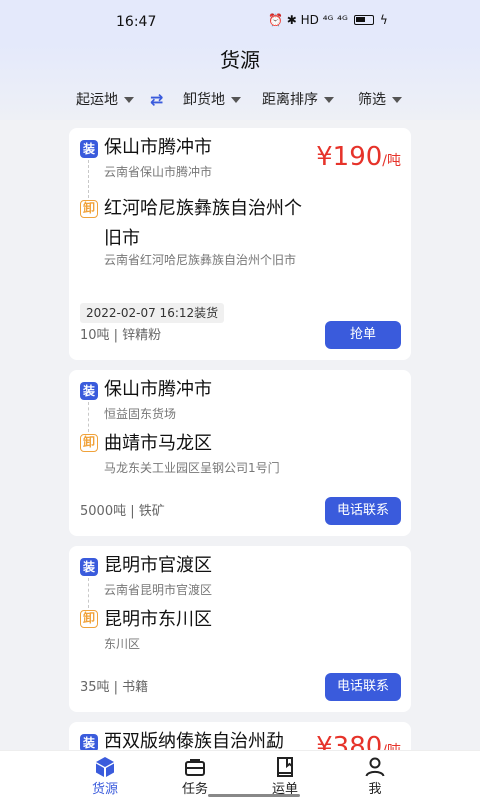 The height and width of the screenshot is (800, 480). Describe the element at coordinates (375, 767) in the screenshot. I see `user-icon` at that location.